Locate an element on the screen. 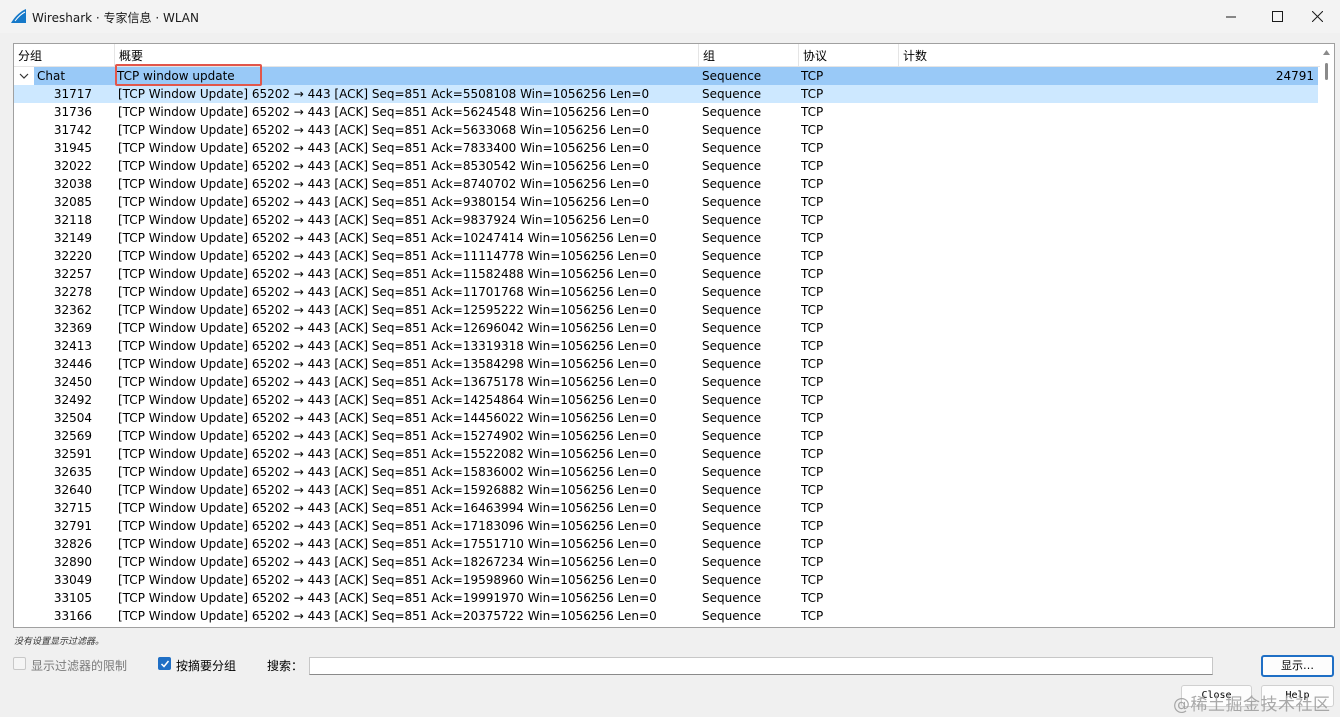  cell-packet-number: 32369 is located at coordinates (72, 328).